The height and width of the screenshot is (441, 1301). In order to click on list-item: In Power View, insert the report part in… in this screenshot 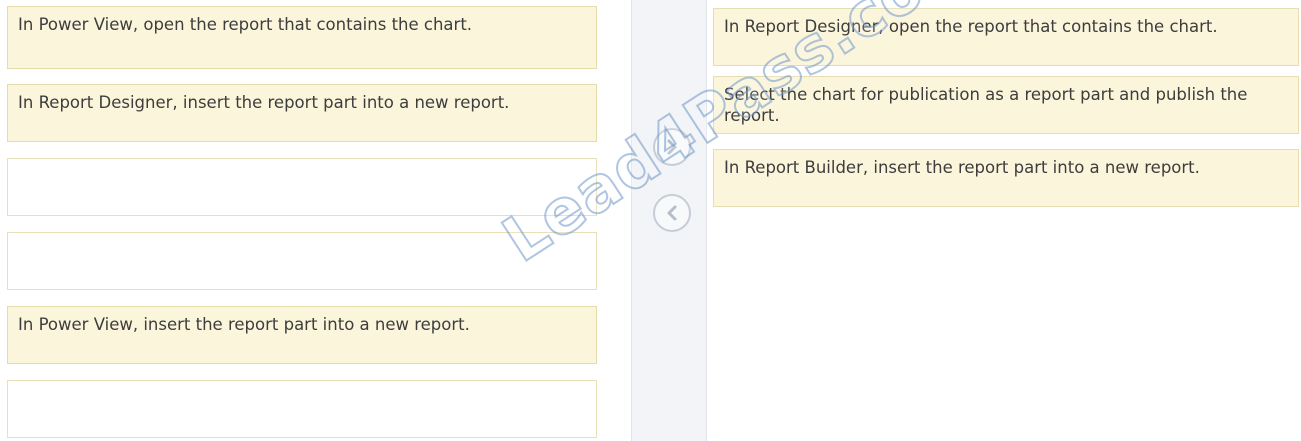, I will do `click(302, 335)`.